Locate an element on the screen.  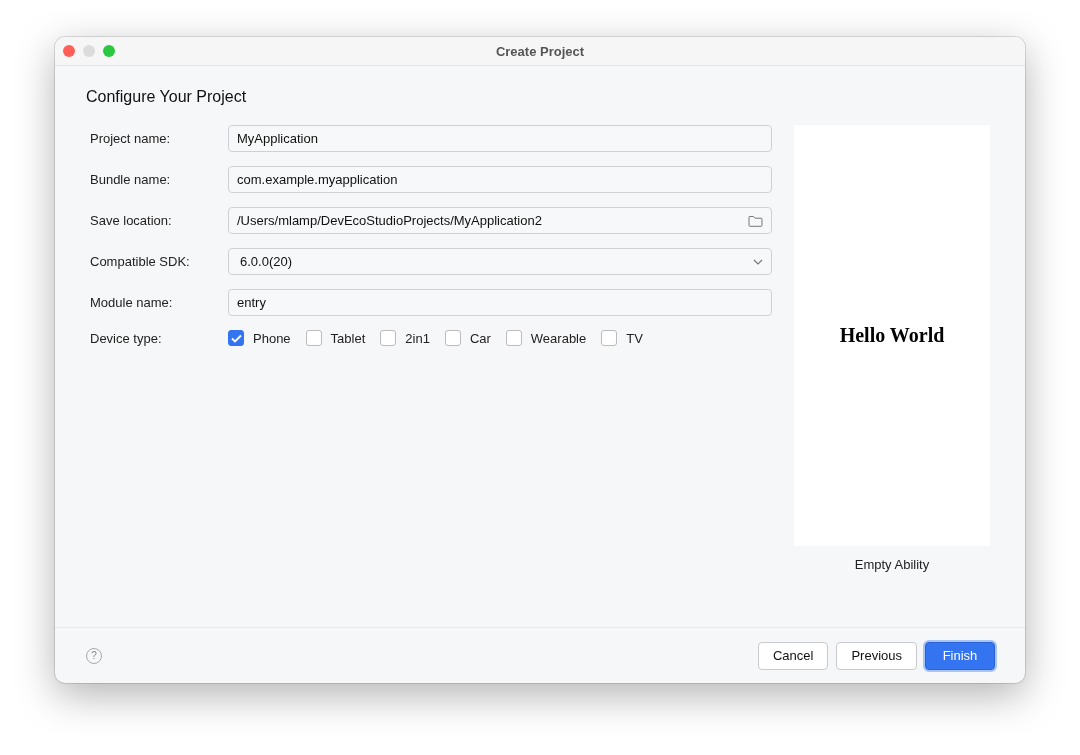
device-checkbox: Tablet is located at coordinates (335, 338).